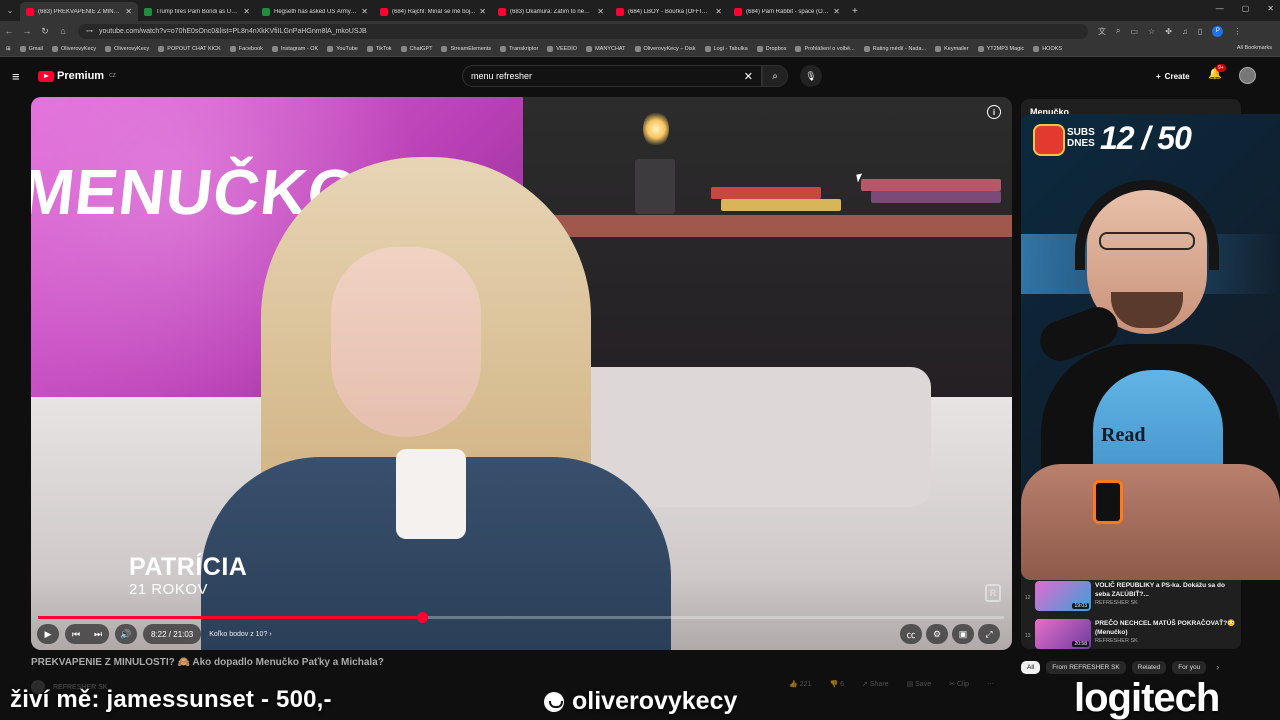  Describe the element at coordinates (963, 634) in the screenshot. I see `miniplayer-button: ▣` at that location.